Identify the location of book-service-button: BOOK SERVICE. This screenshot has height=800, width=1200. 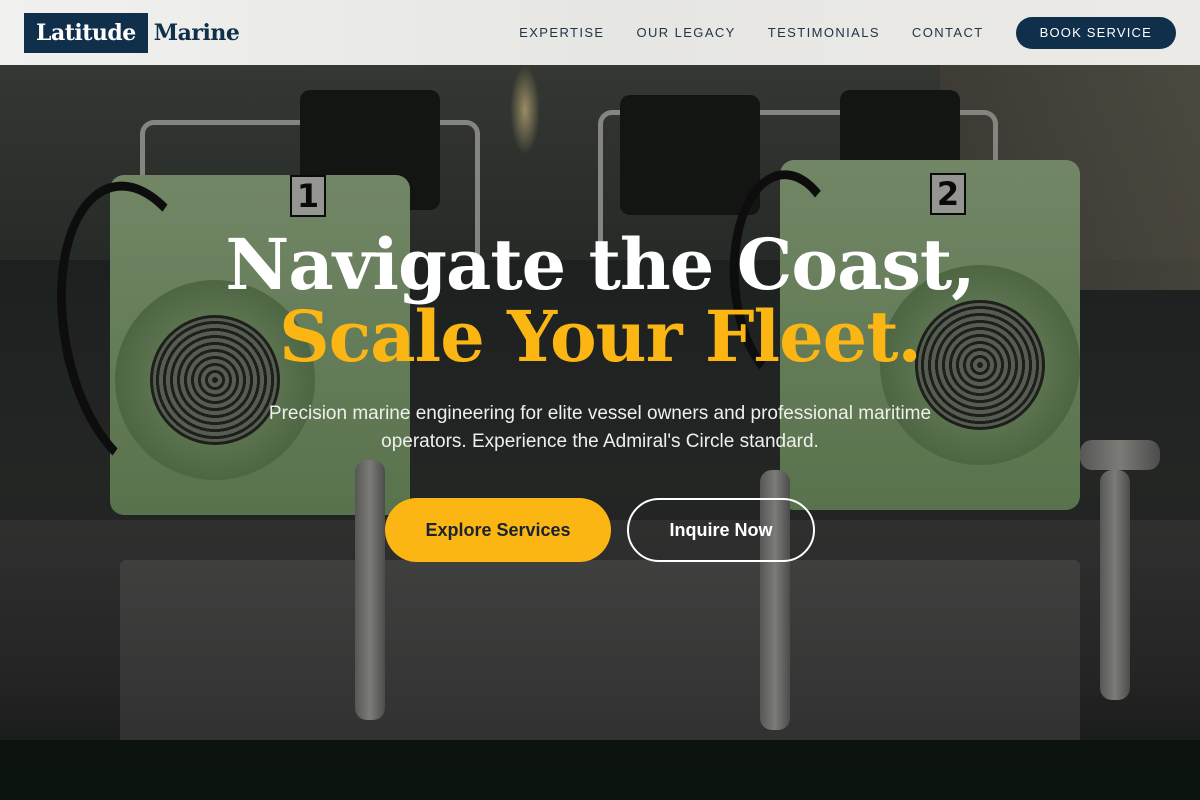
(1095, 32).